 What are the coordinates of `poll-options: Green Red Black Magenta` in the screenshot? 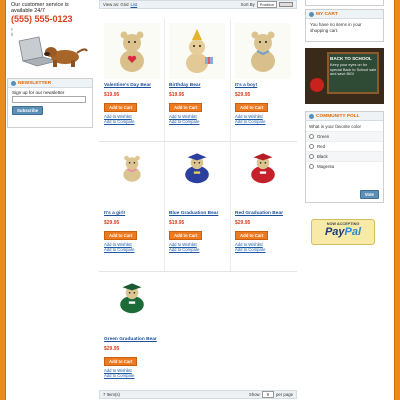 It's located at (344, 151).